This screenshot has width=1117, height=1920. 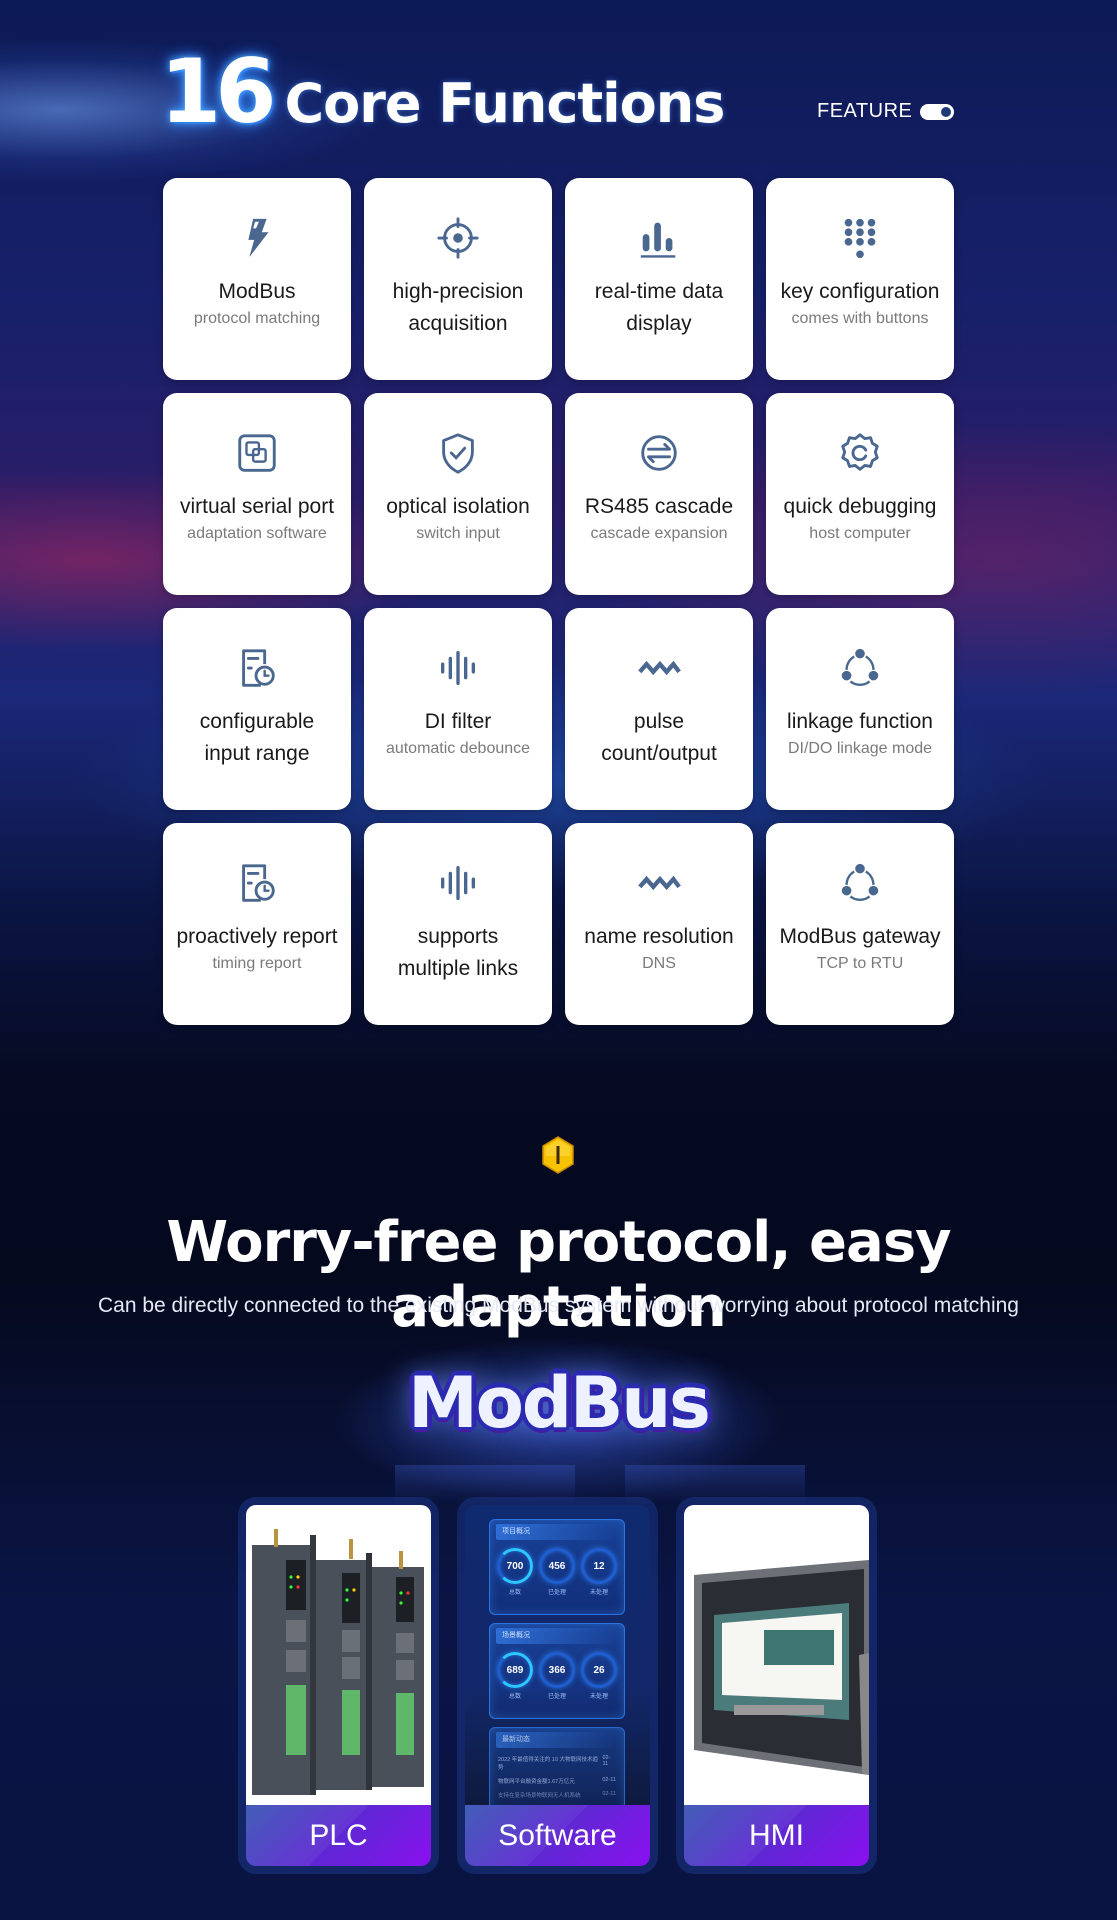 I want to click on feature-subtitle: automatic debounce, so click(x=458, y=748).